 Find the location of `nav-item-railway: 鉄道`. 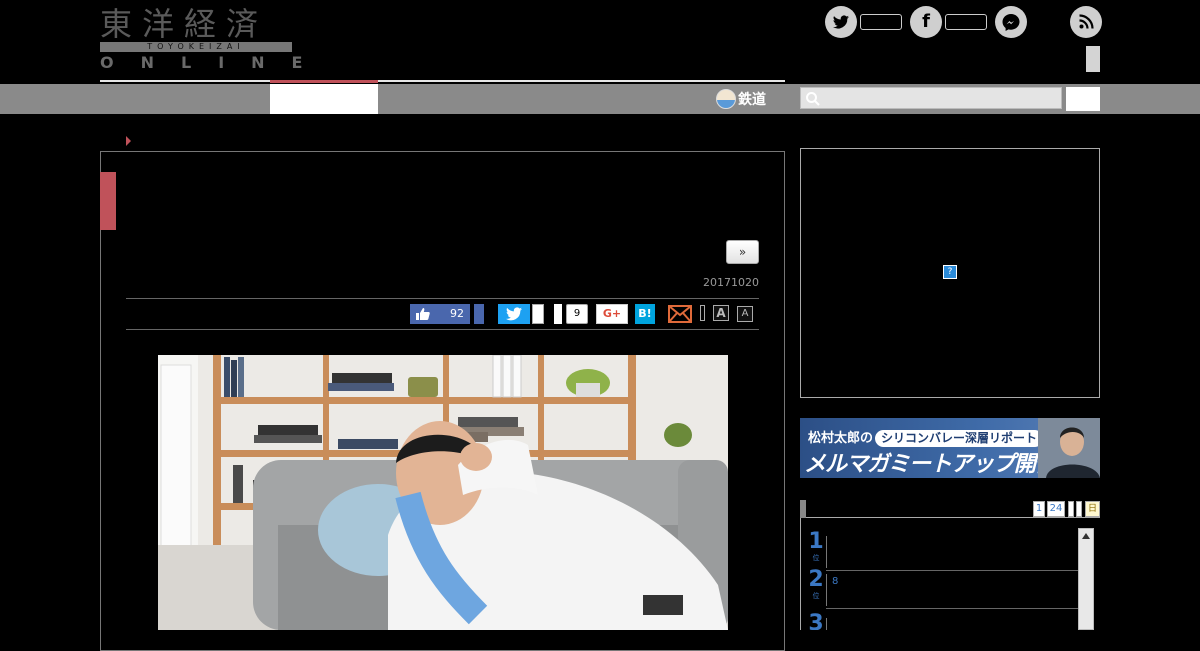

nav-item-railway: 鉄道 is located at coordinates (741, 99).